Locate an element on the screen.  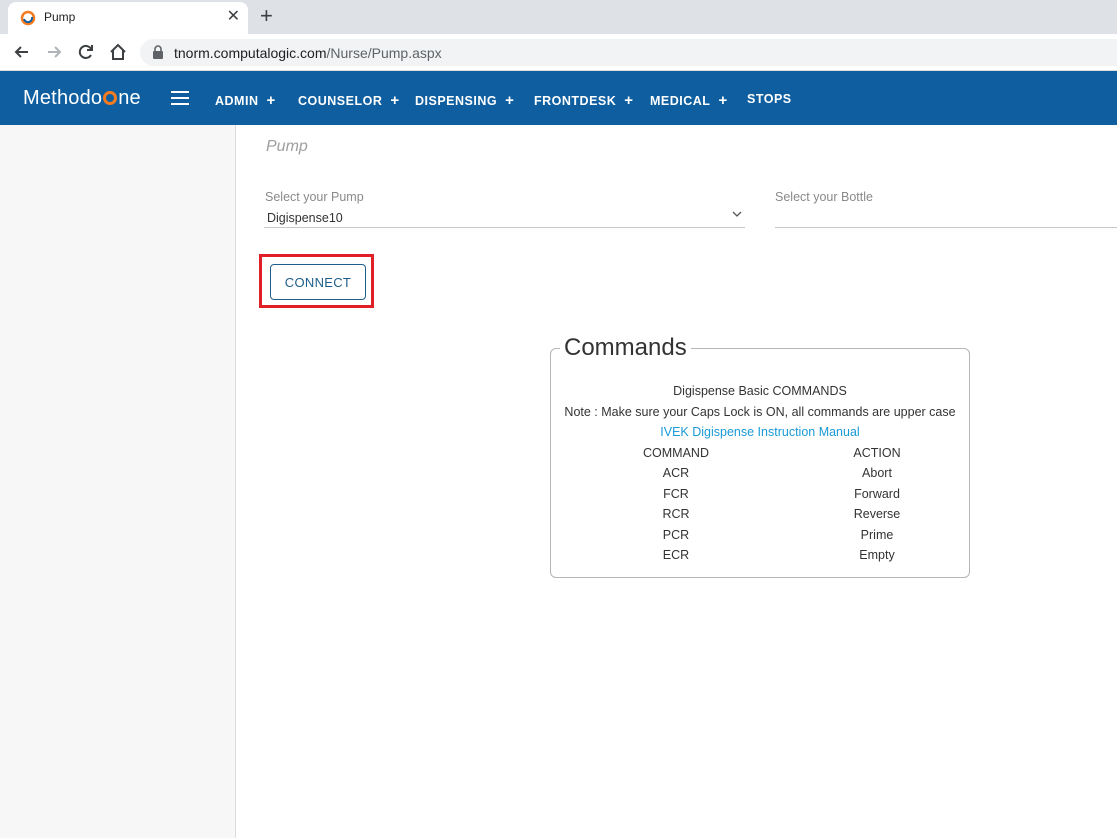
column-header-command: COMMAND is located at coordinates (676, 453).